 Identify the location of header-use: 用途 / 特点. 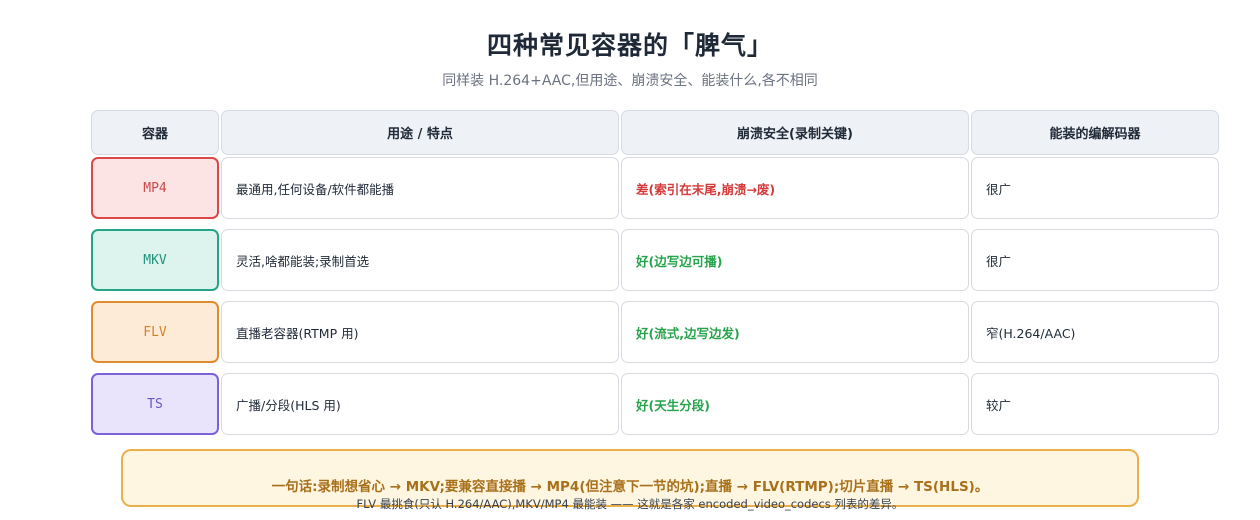
(420, 132).